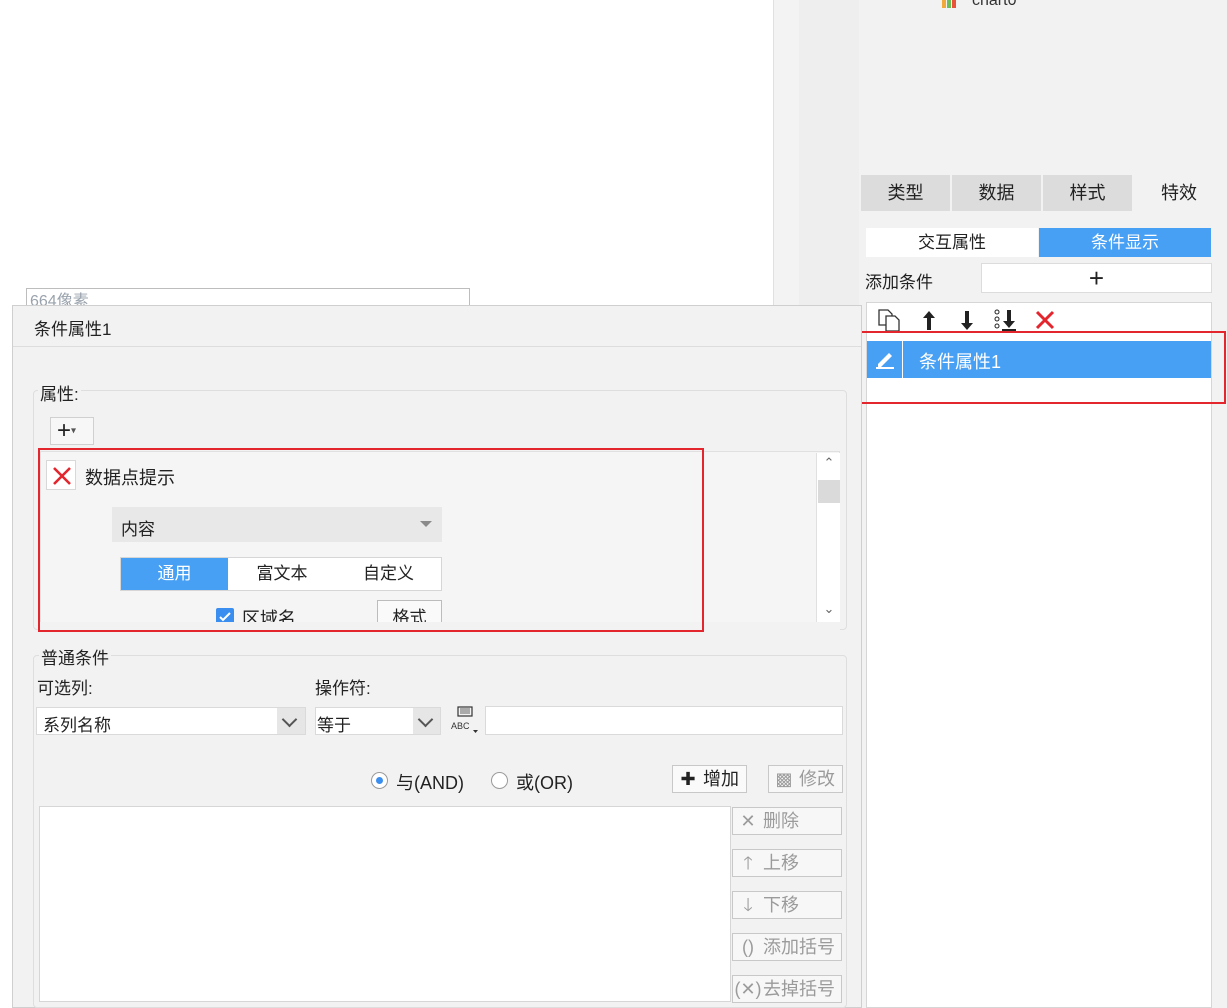 The height and width of the screenshot is (1008, 1227). I want to click on move-up-icon, so click(929, 320).